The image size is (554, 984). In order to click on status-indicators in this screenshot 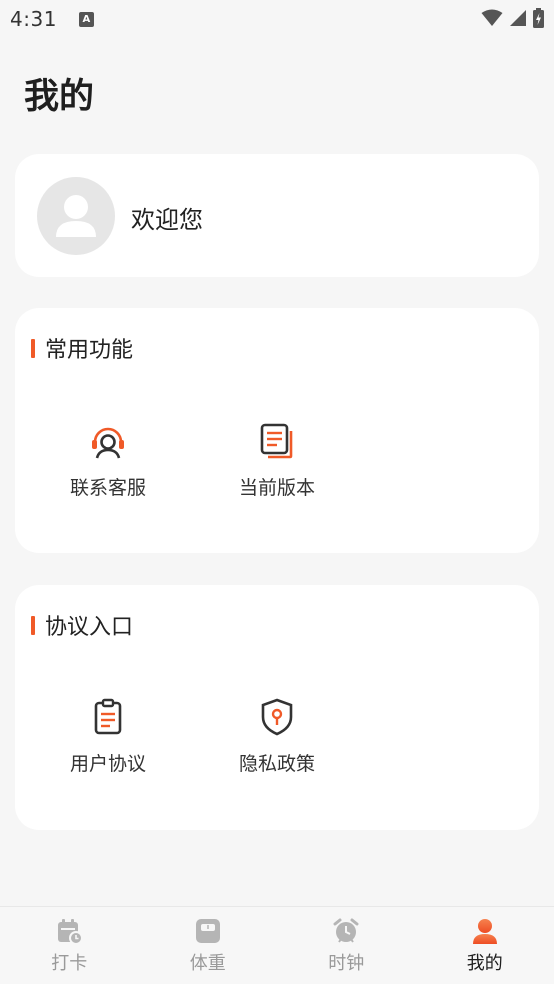, I will do `click(512, 18)`.